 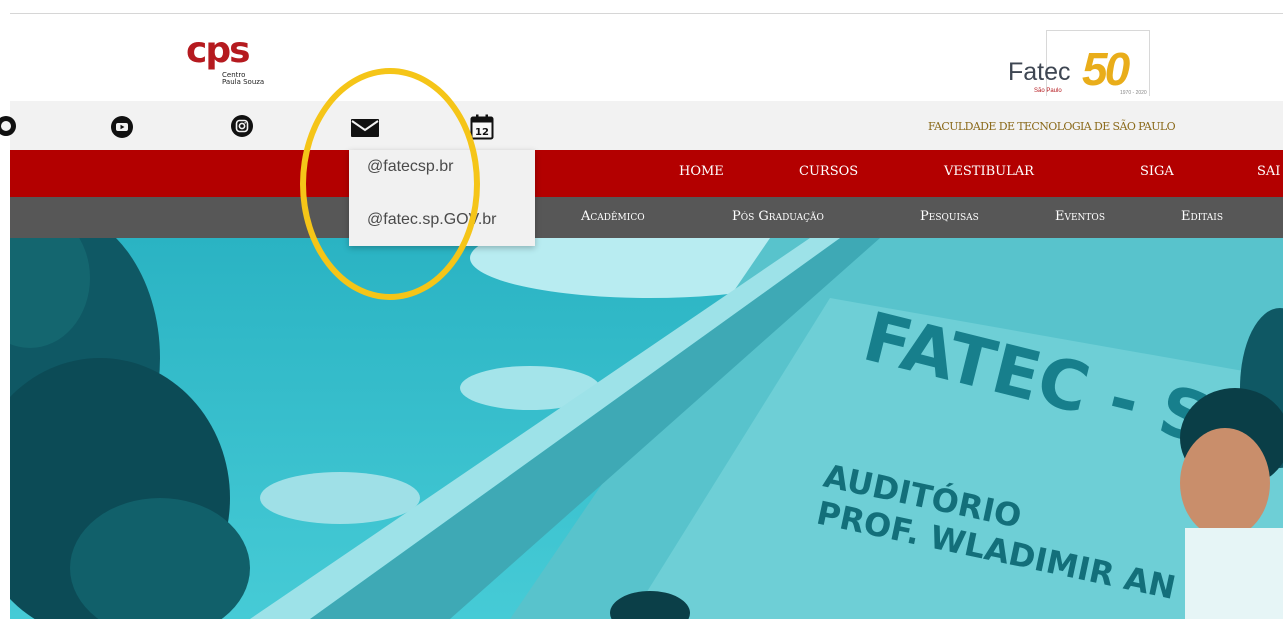 I want to click on mail-option-fatec-sp-gov: @fatec.sp.GOV.br, so click(x=431, y=220).